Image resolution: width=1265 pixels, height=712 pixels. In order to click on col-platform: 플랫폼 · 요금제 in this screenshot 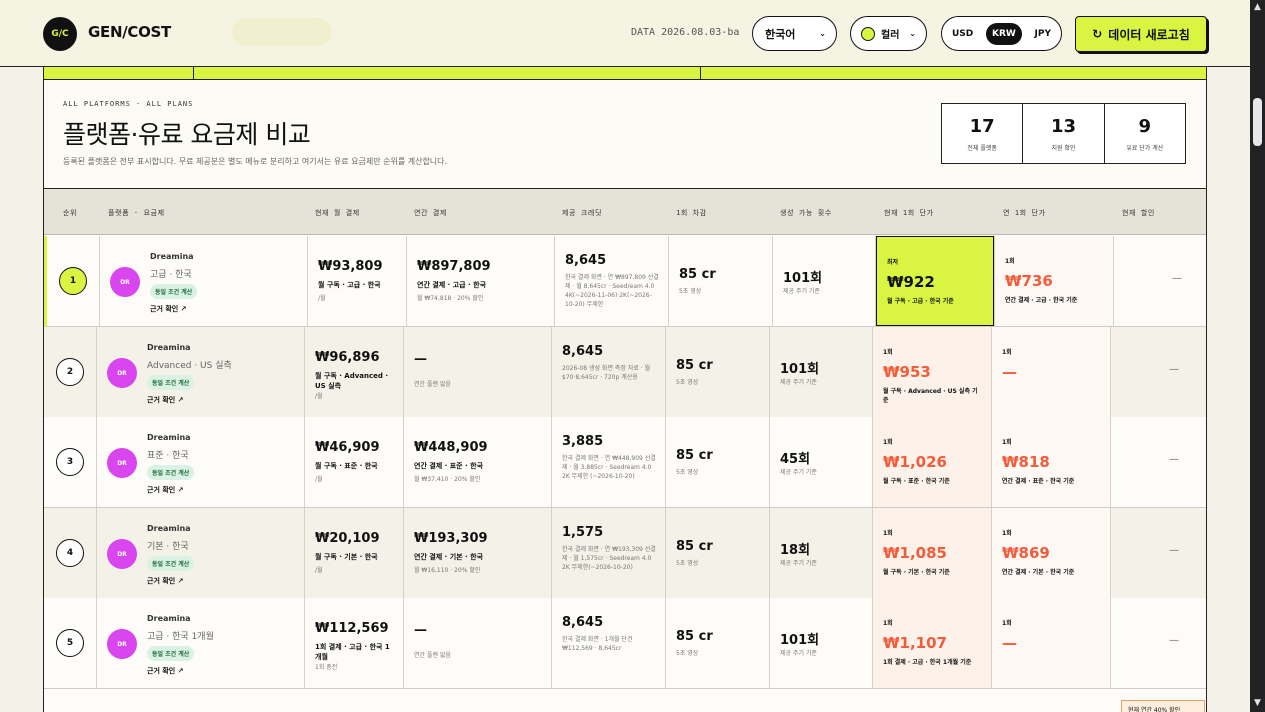, I will do `click(136, 213)`.